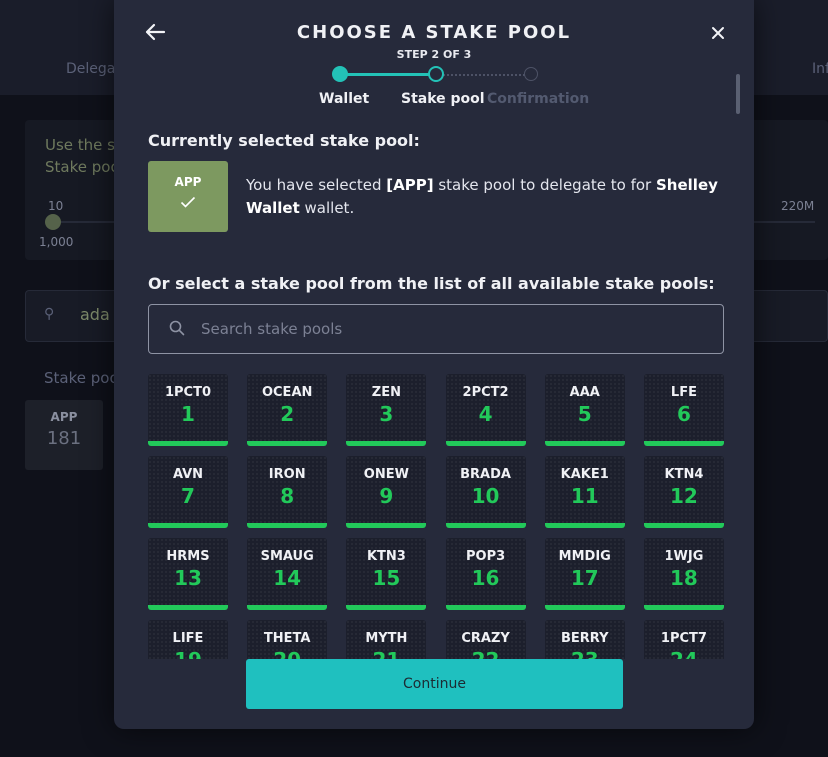 The width and height of the screenshot is (828, 757). What do you see at coordinates (64, 435) in the screenshot?
I see `background-pool-tile: APP 181` at bounding box center [64, 435].